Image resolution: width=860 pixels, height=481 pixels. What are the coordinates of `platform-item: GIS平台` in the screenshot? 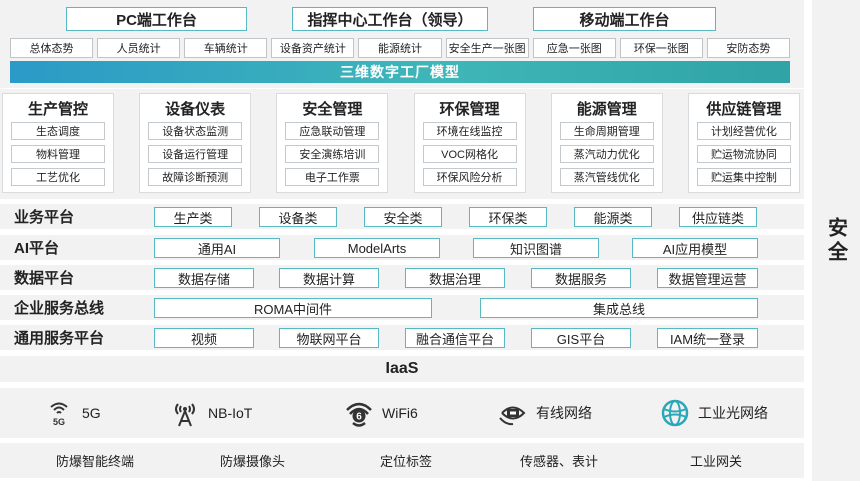 It's located at (581, 338).